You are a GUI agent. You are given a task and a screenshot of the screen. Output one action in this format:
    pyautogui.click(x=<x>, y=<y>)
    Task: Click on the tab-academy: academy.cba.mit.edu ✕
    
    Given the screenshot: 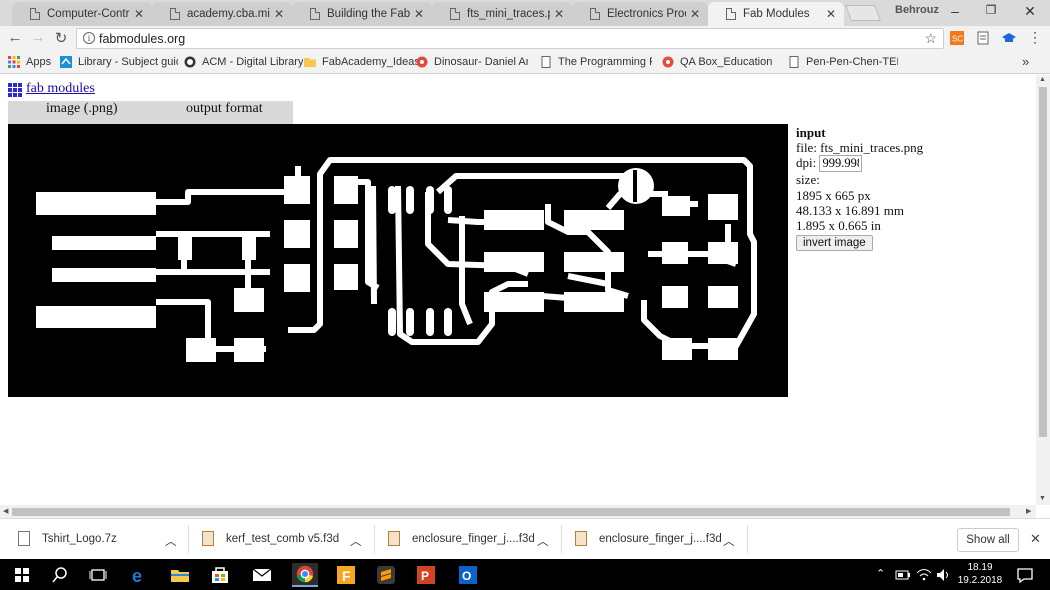 What is the action you would take?
    pyautogui.click(x=222, y=14)
    